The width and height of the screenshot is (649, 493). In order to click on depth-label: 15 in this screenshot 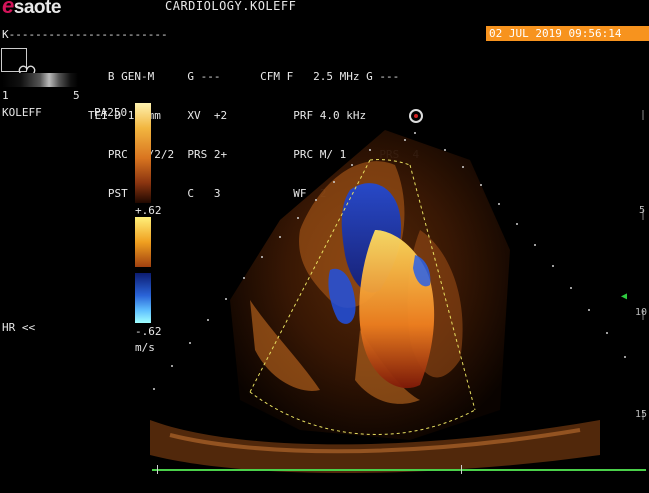, I will do `click(641, 414)`.